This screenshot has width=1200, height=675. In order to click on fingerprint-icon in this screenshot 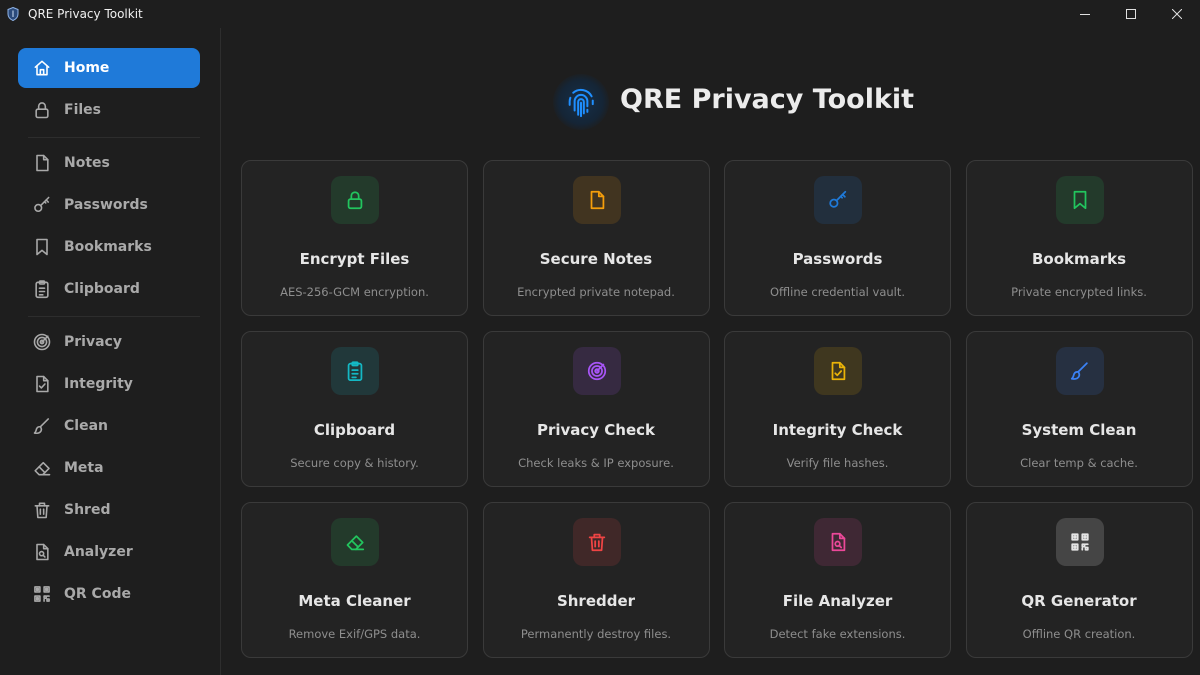, I will do `click(581, 103)`.